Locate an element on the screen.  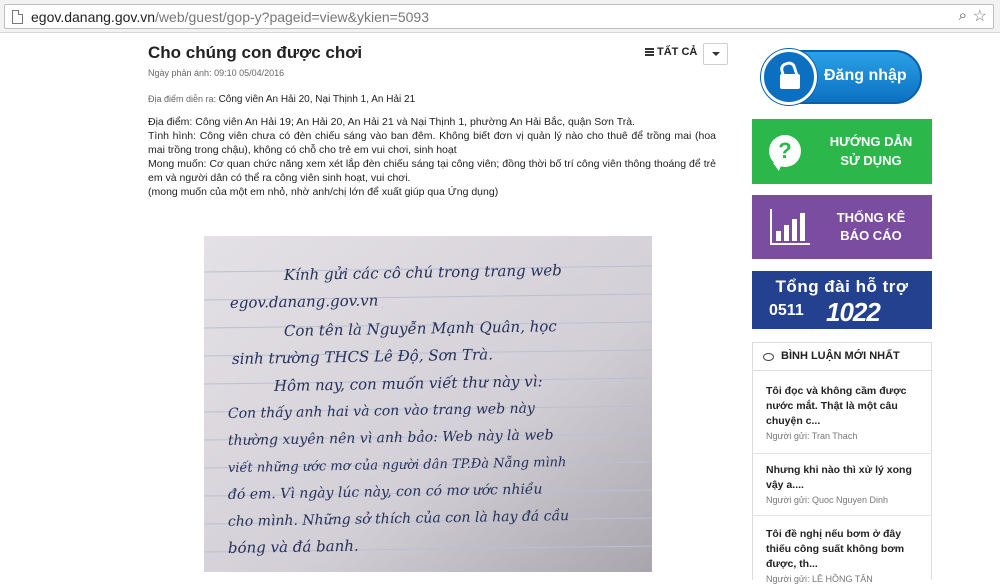
chat-bubble-icon is located at coordinates (768, 357).